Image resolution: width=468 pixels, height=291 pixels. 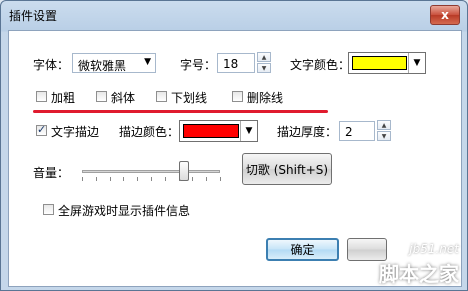 I want to click on switch-song-button: 切歌 (Shift+S), so click(x=287, y=169).